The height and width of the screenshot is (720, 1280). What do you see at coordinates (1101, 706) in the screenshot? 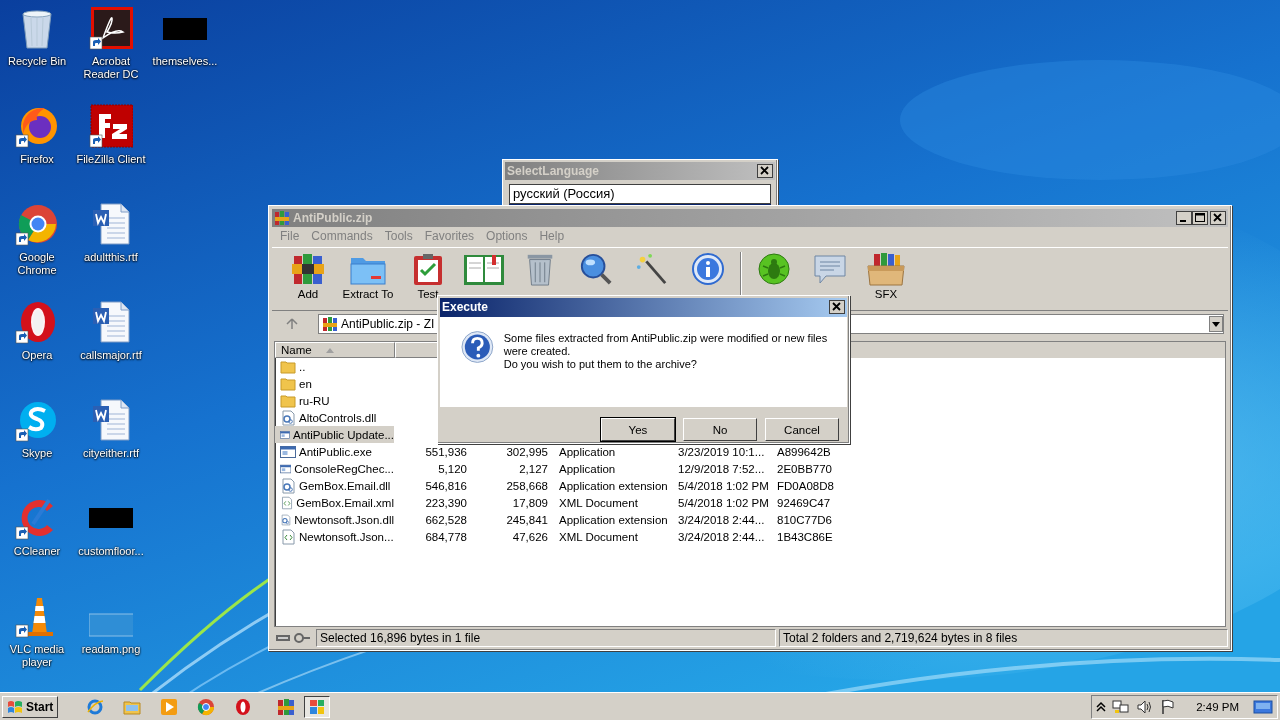
I see `chevron-up-icon` at bounding box center [1101, 706].